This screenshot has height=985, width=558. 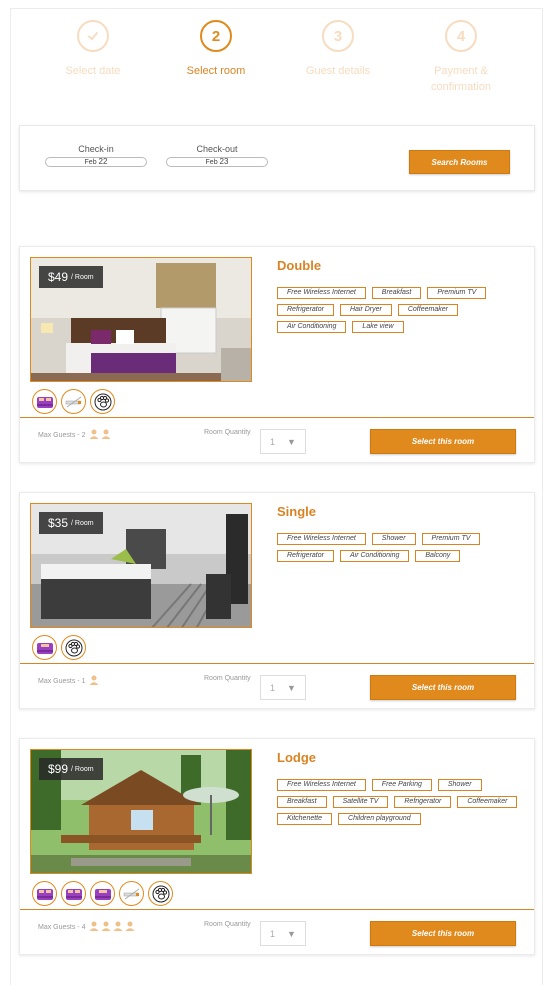 What do you see at coordinates (360, 802) in the screenshot?
I see `amenity-chip: Satellite TV` at bounding box center [360, 802].